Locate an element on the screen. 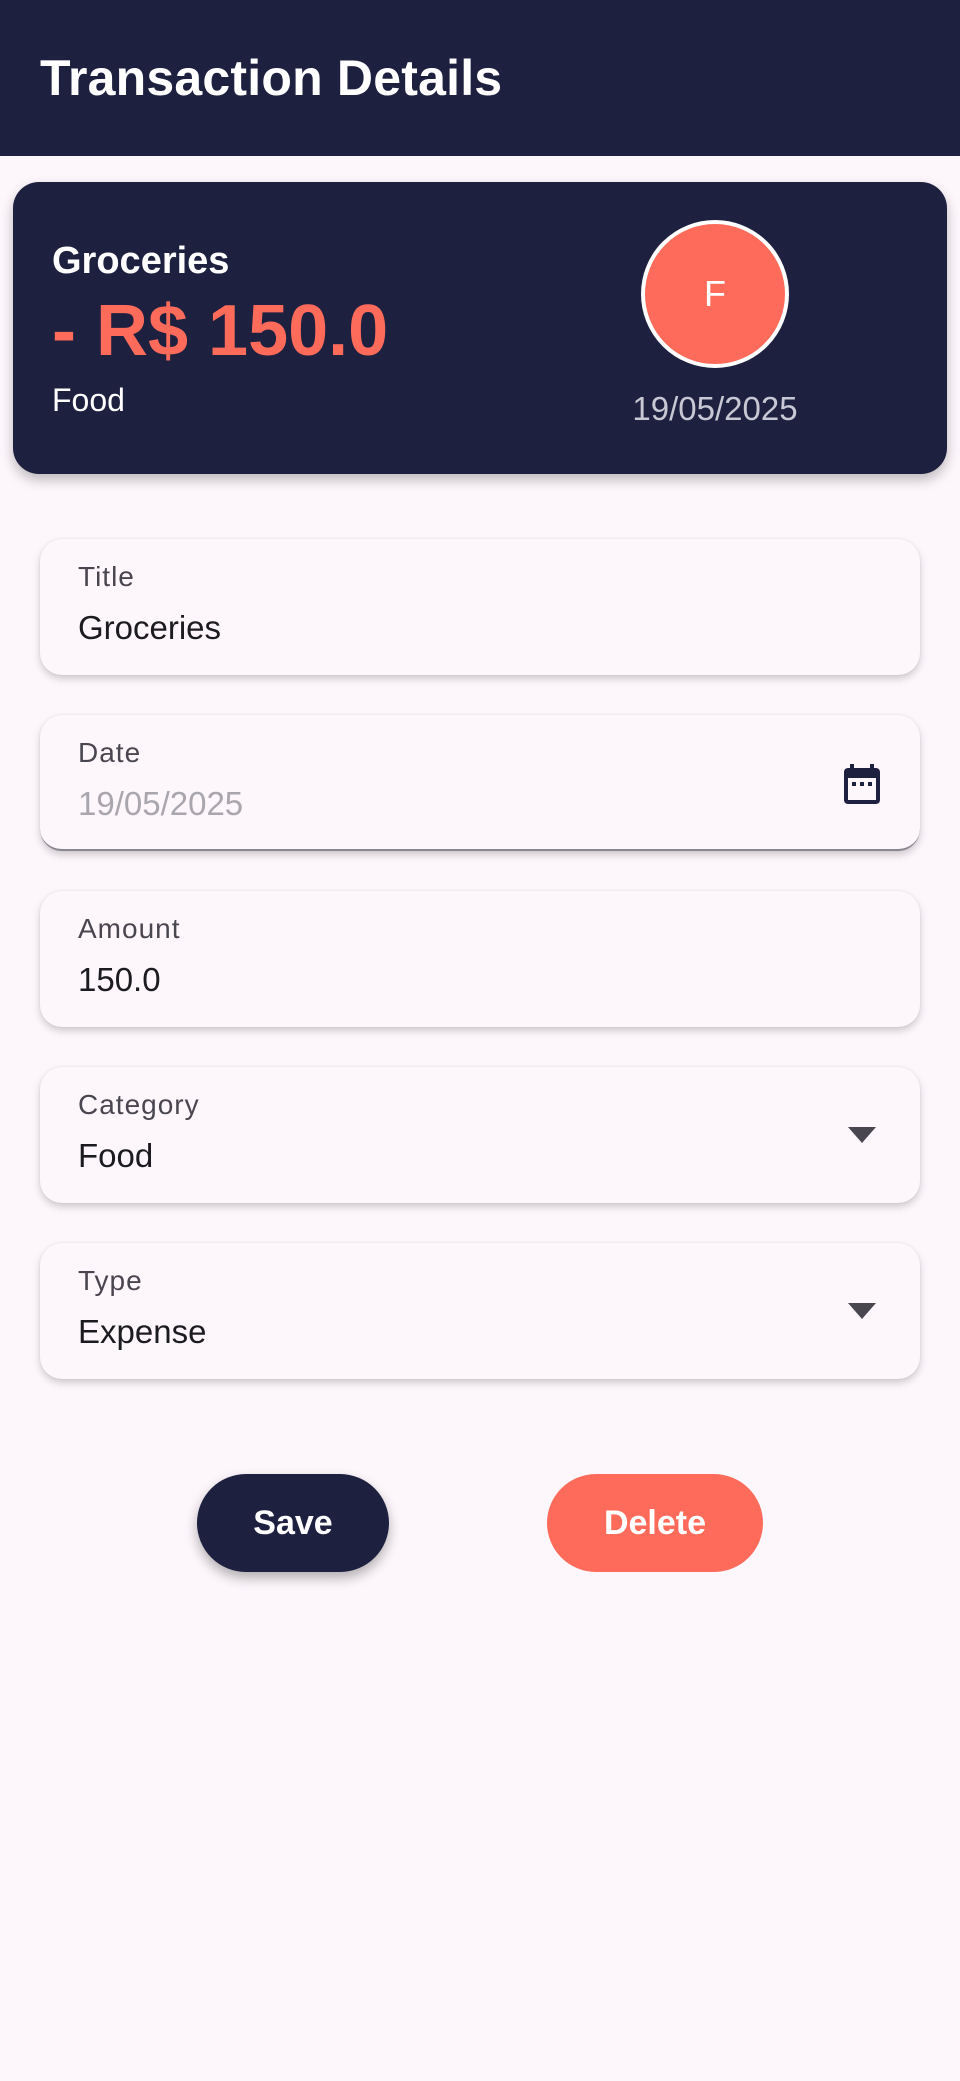  app-bar: Transaction Details is located at coordinates (480, 78).